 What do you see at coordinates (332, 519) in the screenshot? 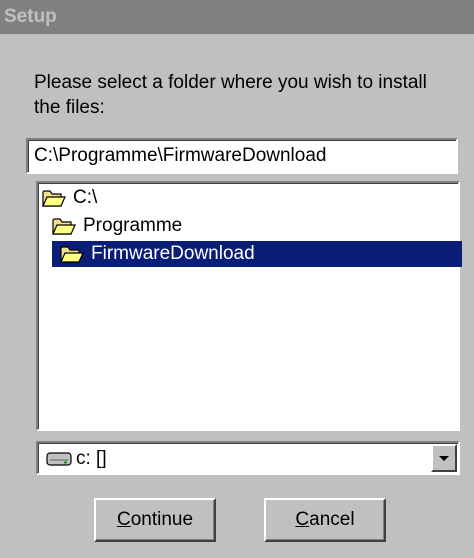
I see `cancel-label-rest: ancel` at bounding box center [332, 519].